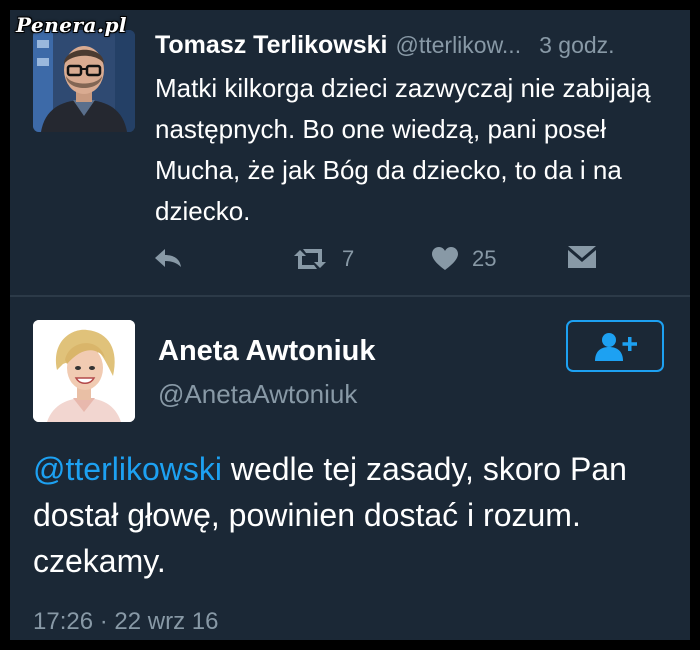 The height and width of the screenshot is (650, 700). I want to click on tweet1-actions: 7 25, so click(350, 261).